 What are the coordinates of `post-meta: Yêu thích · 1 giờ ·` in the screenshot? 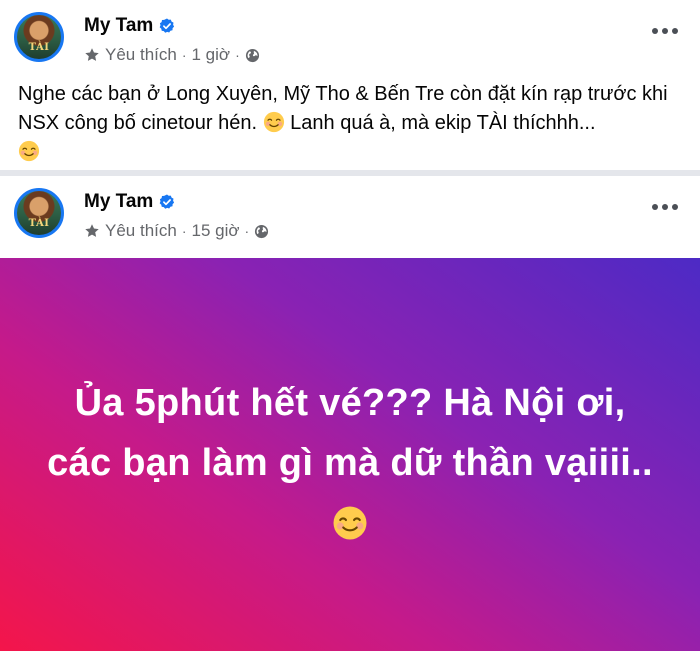 It's located at (172, 55).